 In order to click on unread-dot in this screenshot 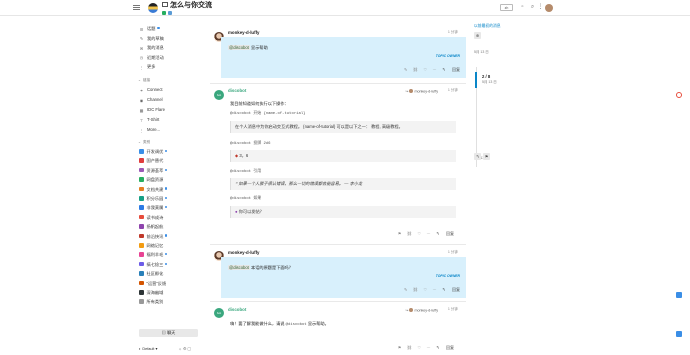, I will do `click(166, 254)`.